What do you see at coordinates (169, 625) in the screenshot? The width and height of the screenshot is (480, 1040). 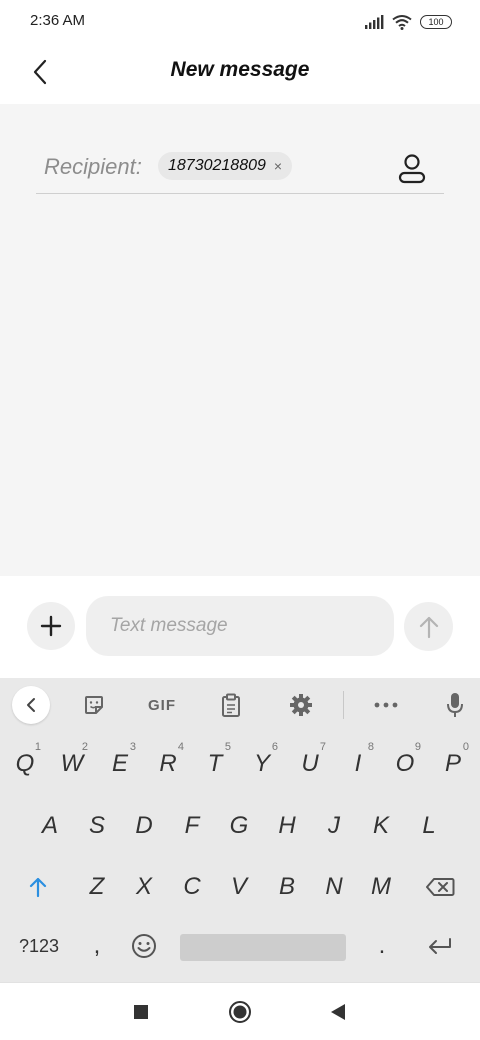 I see `text-message-placeholder: Text message` at bounding box center [169, 625].